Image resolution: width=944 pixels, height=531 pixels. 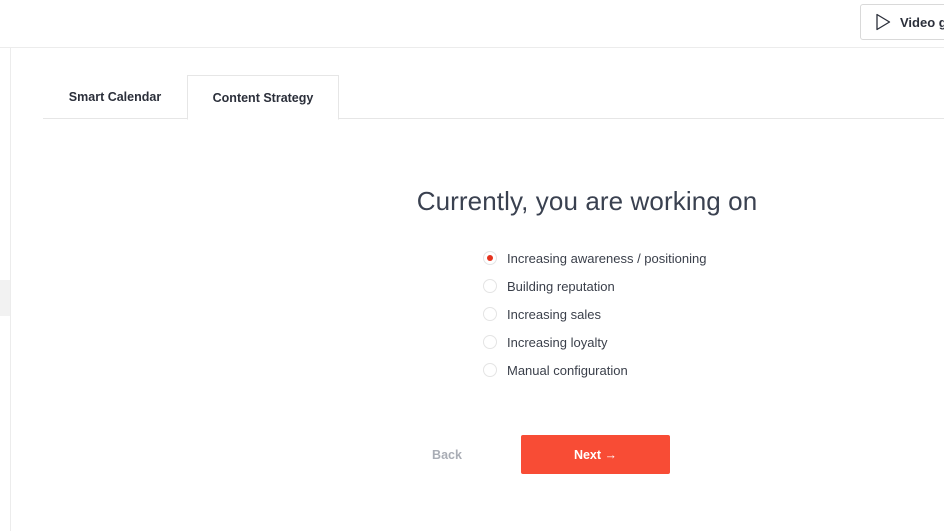 I want to click on tab-content-strategy: Content Strategy, so click(x=263, y=97).